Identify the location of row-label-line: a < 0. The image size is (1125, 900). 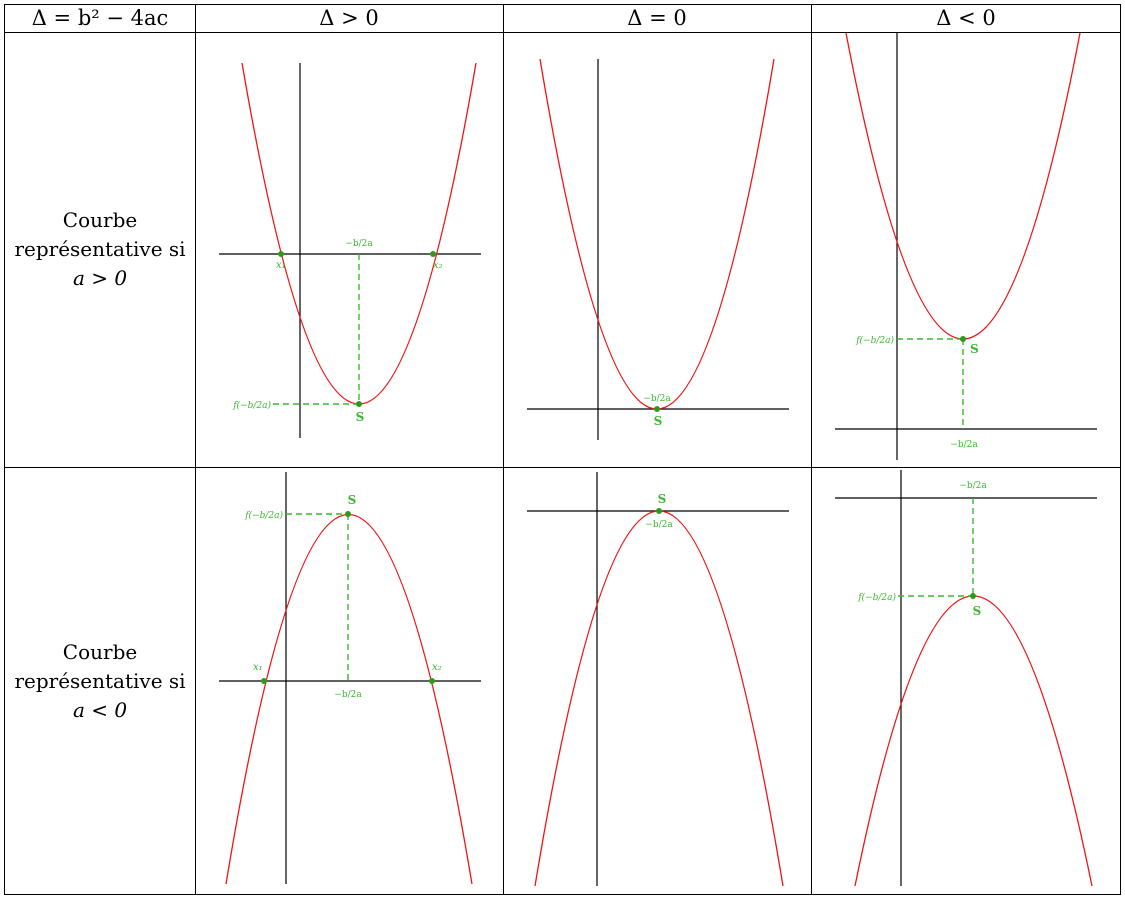
(100, 710).